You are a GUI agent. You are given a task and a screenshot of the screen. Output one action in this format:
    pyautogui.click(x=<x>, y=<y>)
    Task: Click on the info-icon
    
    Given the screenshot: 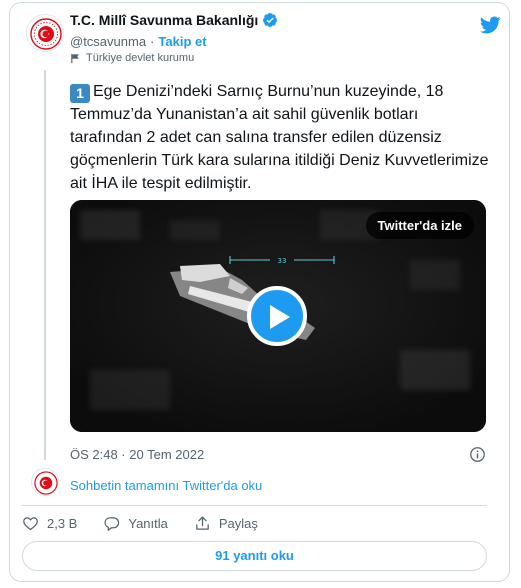 What is the action you would take?
    pyautogui.click(x=477, y=454)
    